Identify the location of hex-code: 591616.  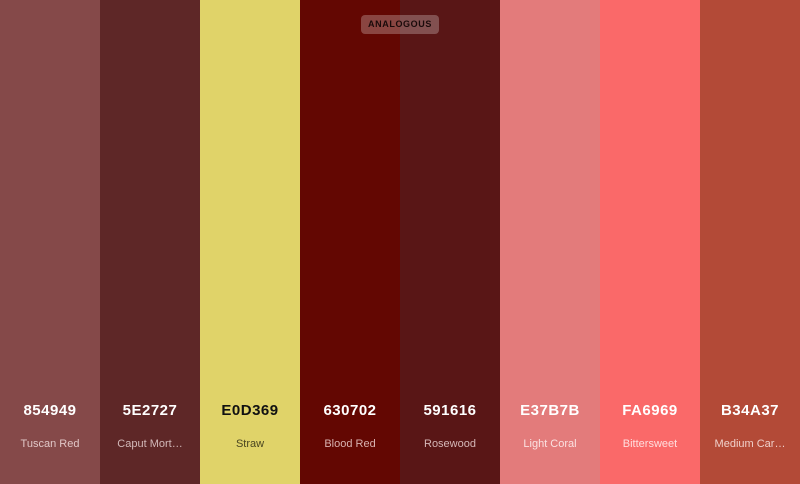
(450, 410).